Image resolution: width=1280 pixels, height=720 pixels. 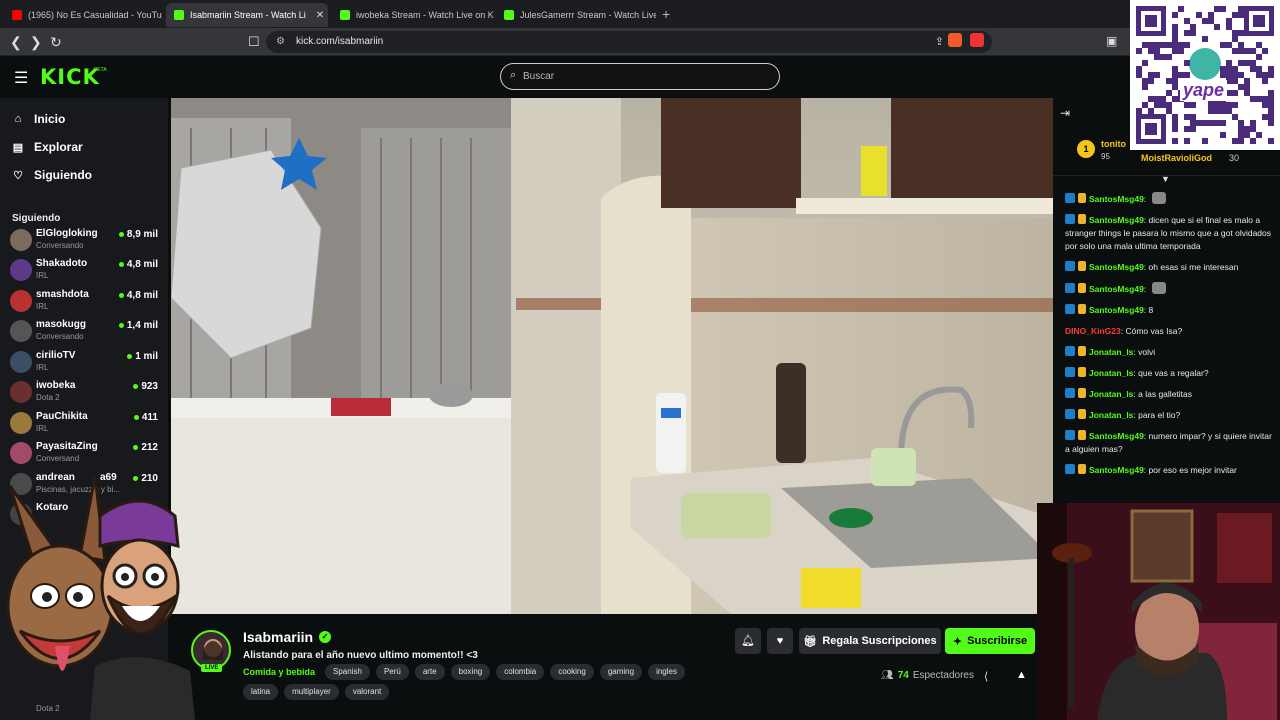 I want to click on followed-channel-5: iwobeka Dota 2 923, so click(x=85, y=393).